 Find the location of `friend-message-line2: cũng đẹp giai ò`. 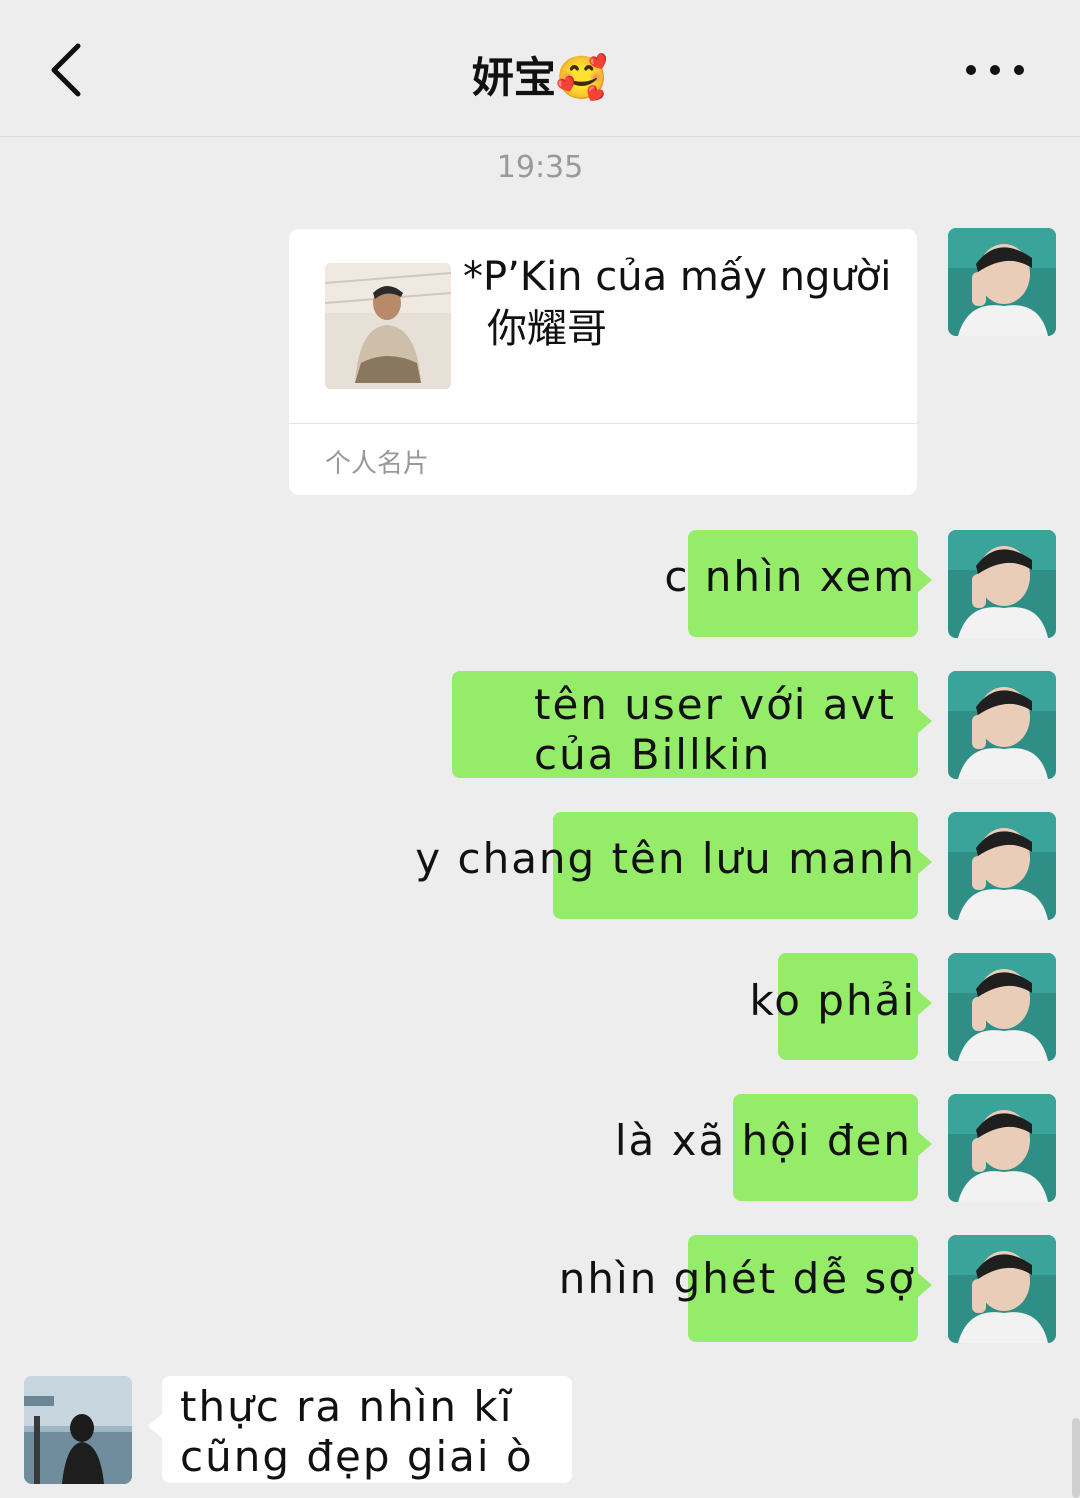

friend-message-line2: cũng đẹp giai ò is located at coordinates (357, 1456).